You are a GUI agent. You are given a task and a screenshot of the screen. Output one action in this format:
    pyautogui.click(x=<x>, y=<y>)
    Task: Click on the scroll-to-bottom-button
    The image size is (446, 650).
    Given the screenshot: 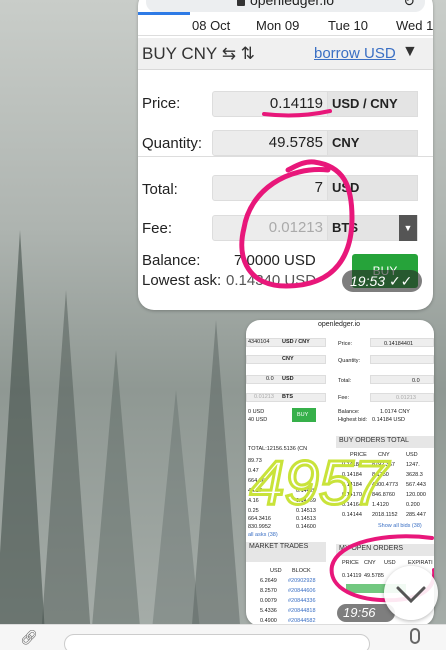 What is the action you would take?
    pyautogui.click(x=411, y=593)
    